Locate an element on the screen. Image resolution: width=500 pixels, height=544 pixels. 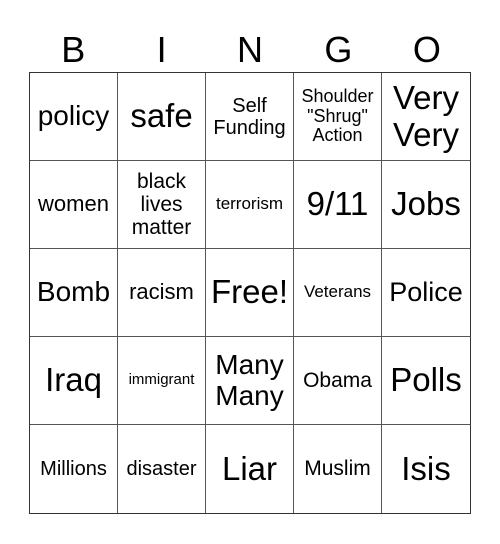
bingo-cell: Obama is located at coordinates (338, 381).